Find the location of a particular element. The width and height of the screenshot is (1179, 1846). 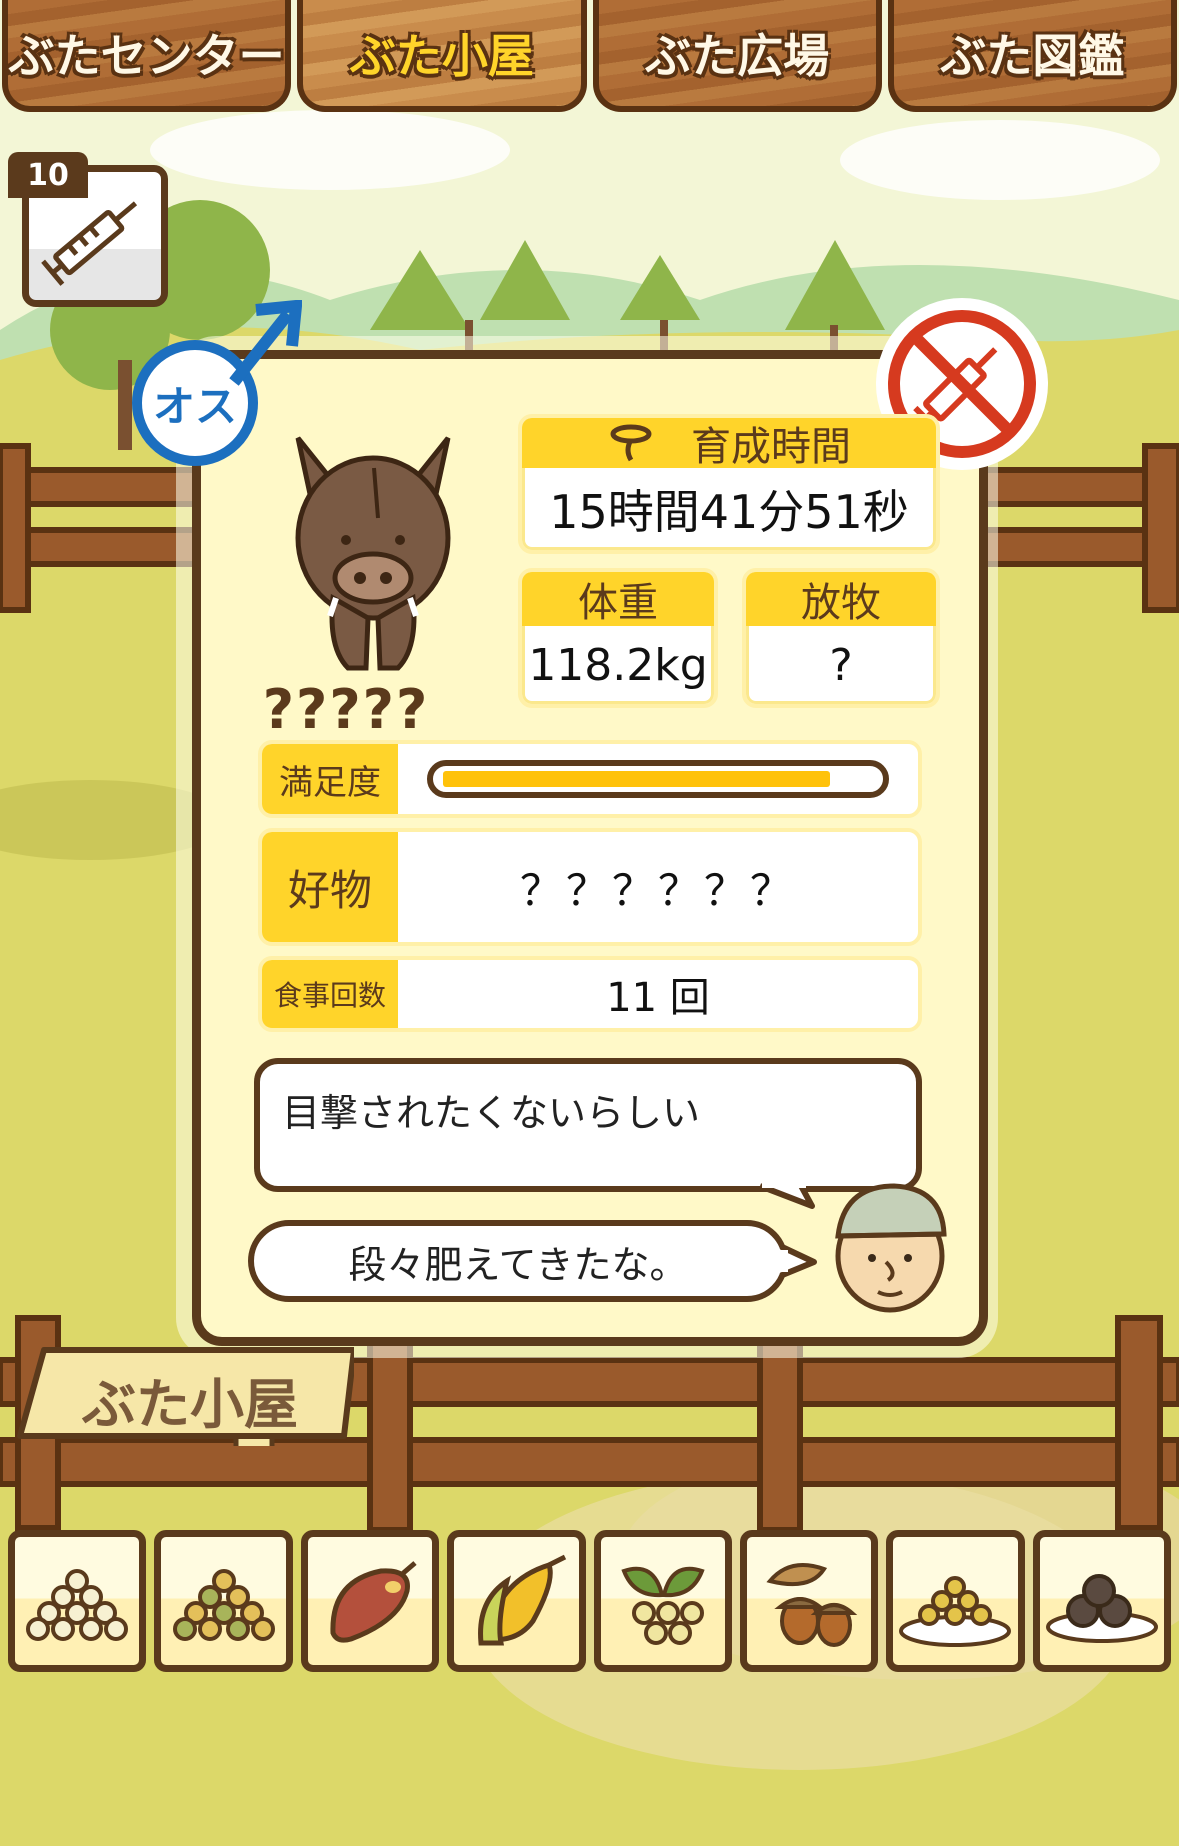

meals-row: 食事回数 11 回 is located at coordinates (590, 994).